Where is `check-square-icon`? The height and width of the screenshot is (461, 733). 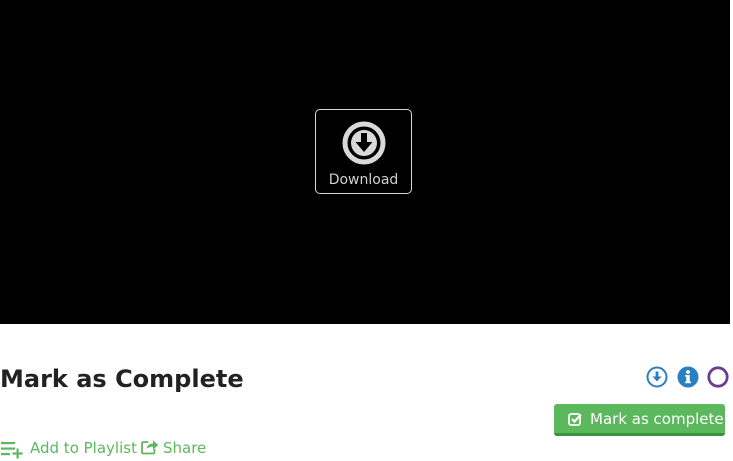
check-square-icon is located at coordinates (575, 419).